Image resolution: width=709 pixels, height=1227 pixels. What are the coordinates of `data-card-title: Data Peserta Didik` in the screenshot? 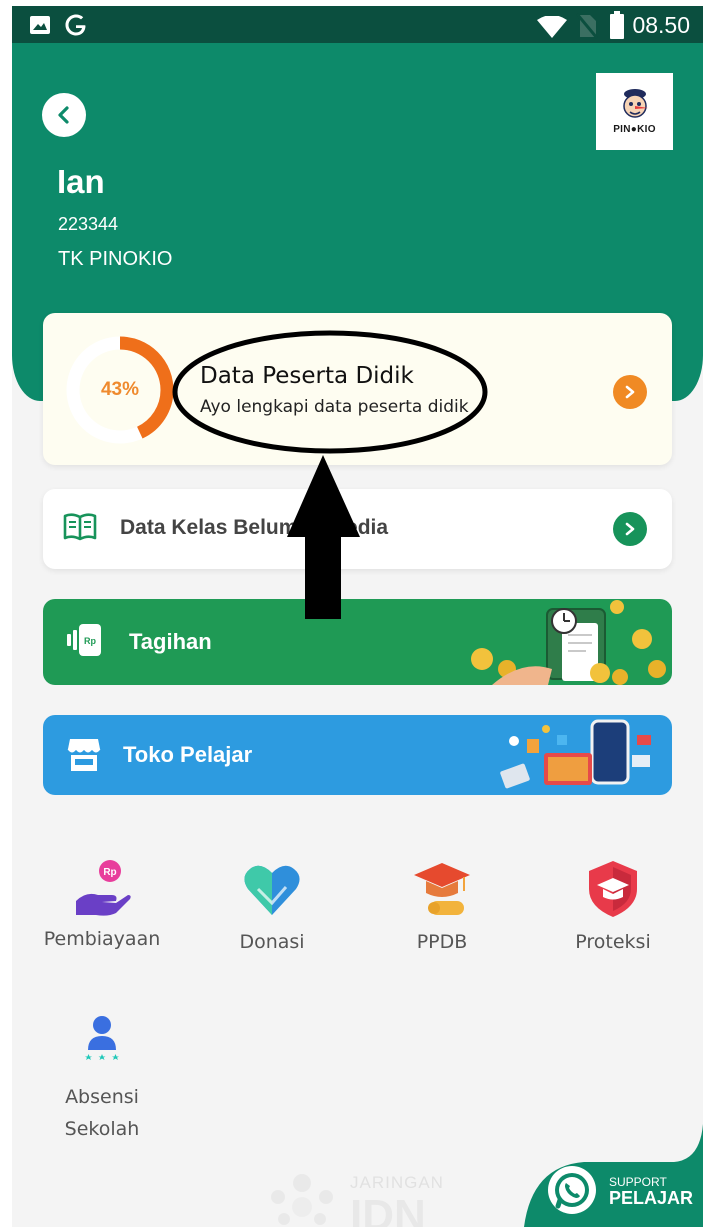 It's located at (307, 376).